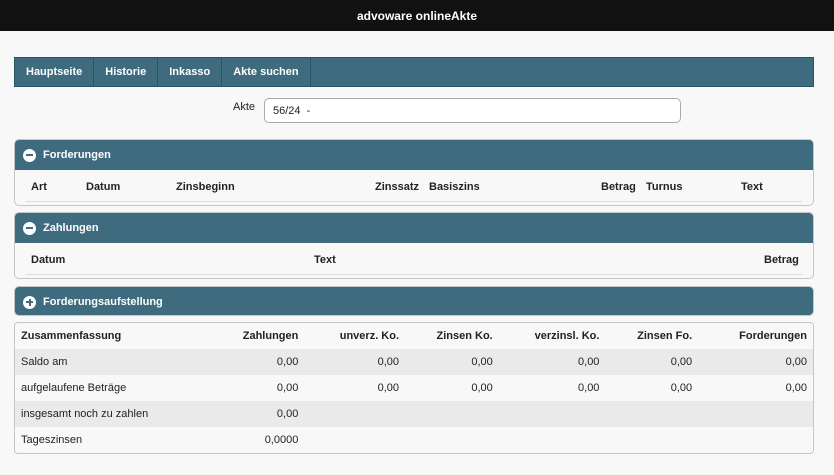 The height and width of the screenshot is (475, 834). What do you see at coordinates (414, 72) in the screenshot?
I see `main-nav: Hauptseite Historie Inkasso Akte suchen` at bounding box center [414, 72].